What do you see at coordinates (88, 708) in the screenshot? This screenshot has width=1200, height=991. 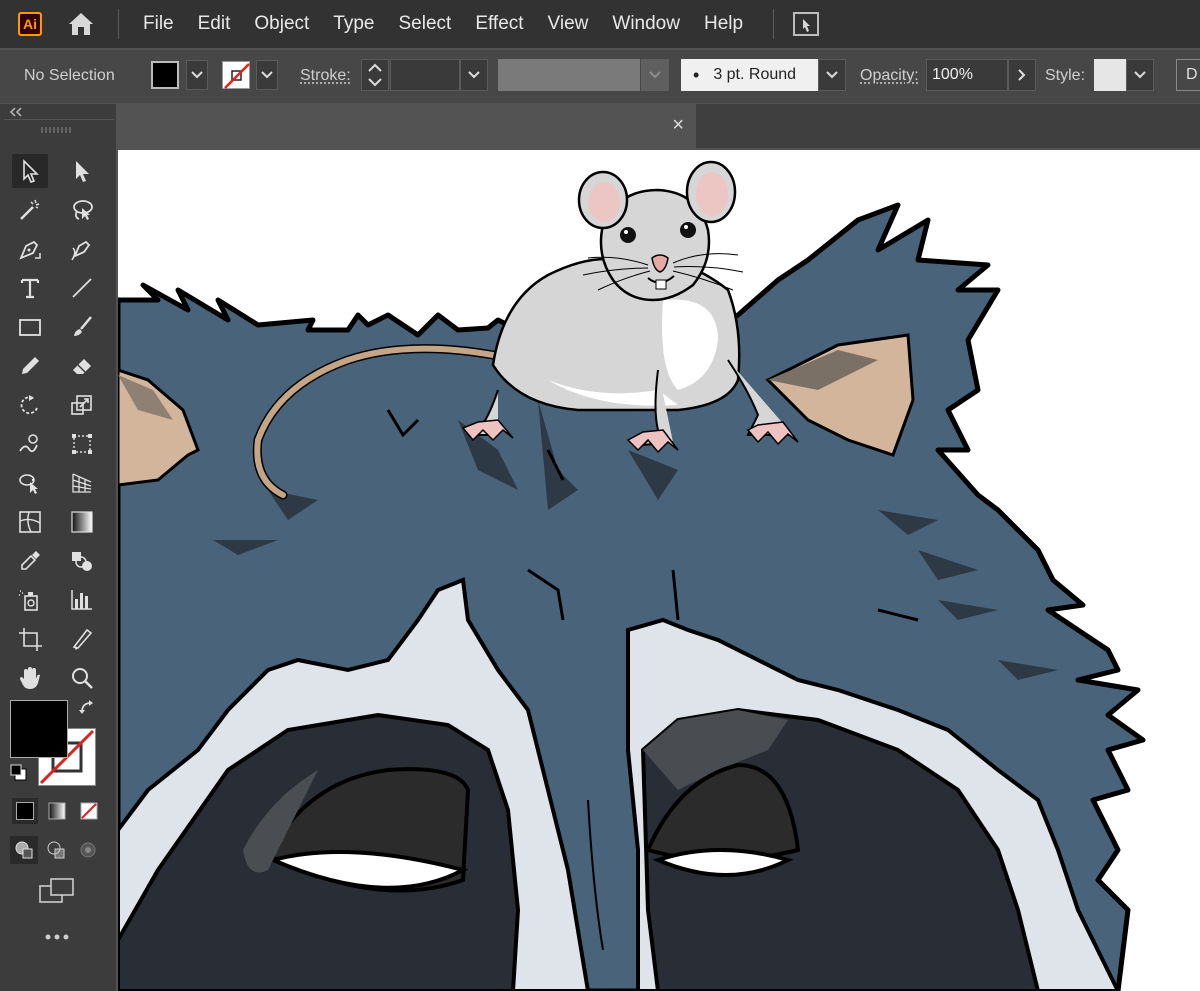 I see `swap-fill-stroke-icon` at bounding box center [88, 708].